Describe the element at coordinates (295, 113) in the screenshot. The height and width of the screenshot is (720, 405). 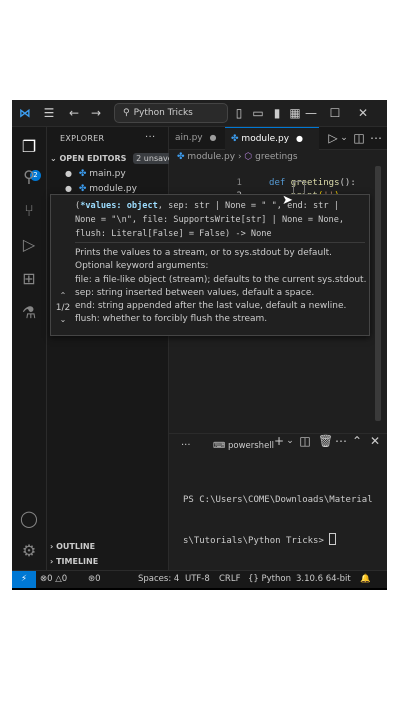
I see `customize-layout-icon: ▦` at that location.